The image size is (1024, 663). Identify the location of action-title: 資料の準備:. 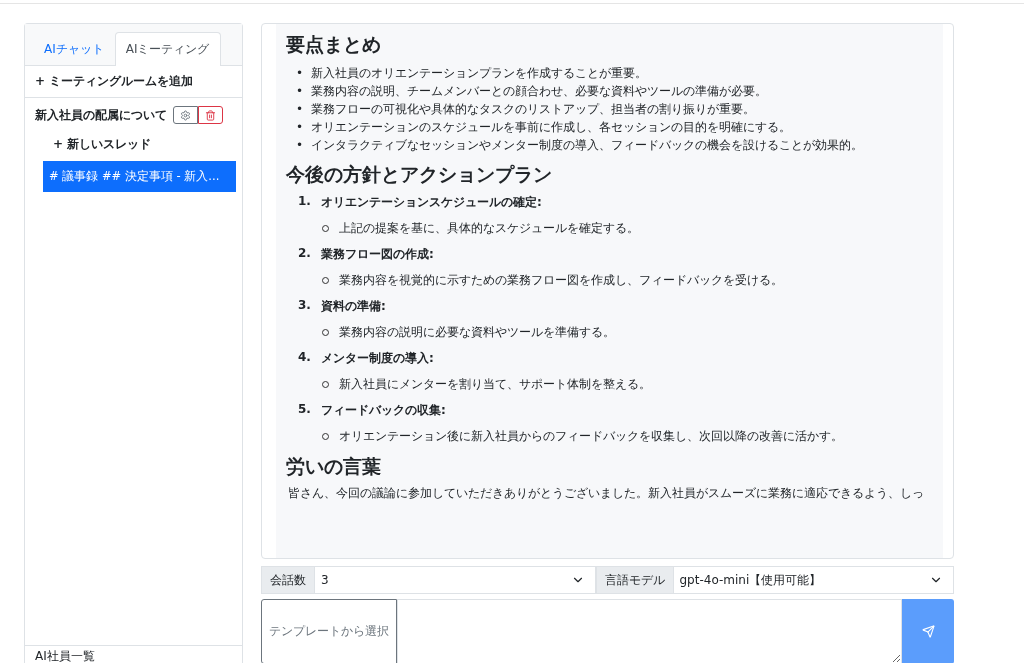
(353, 306).